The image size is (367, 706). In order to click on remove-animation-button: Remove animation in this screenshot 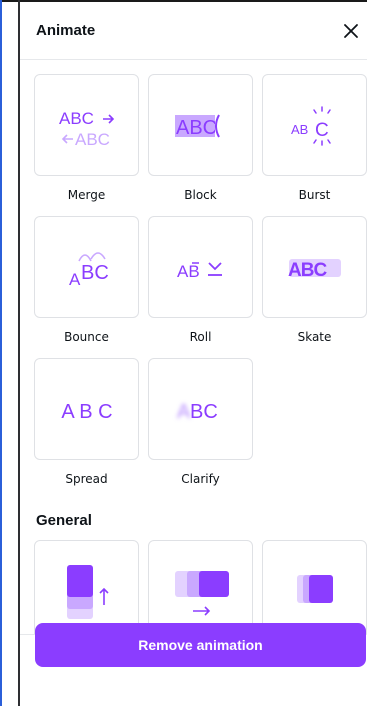, I will do `click(200, 645)`.